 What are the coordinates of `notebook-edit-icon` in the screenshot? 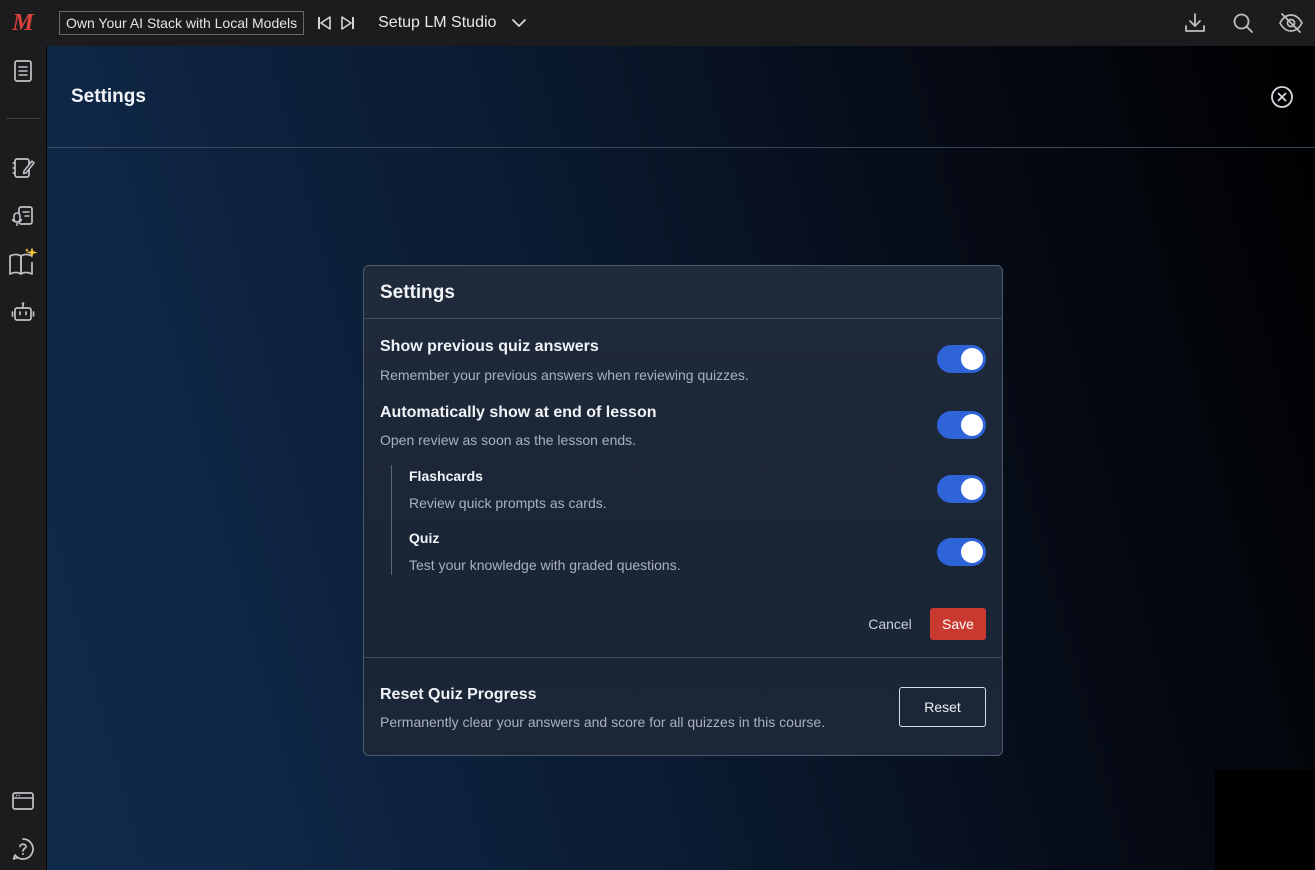 It's located at (23, 168).